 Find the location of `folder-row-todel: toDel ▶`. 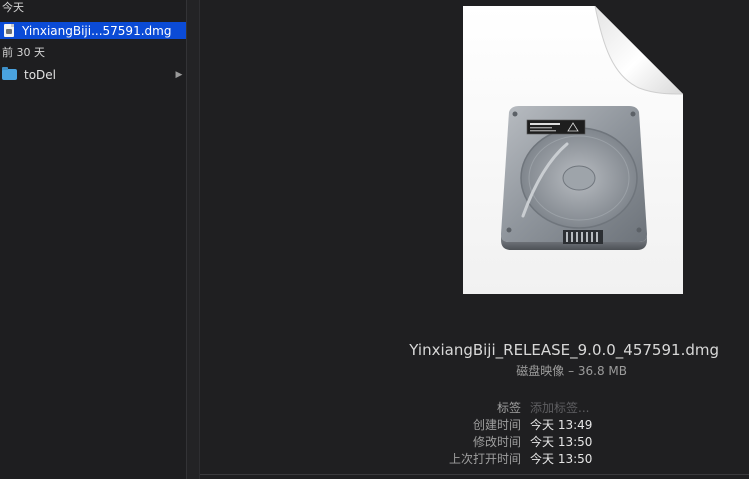

folder-row-todel: toDel ▶ is located at coordinates (93, 74).